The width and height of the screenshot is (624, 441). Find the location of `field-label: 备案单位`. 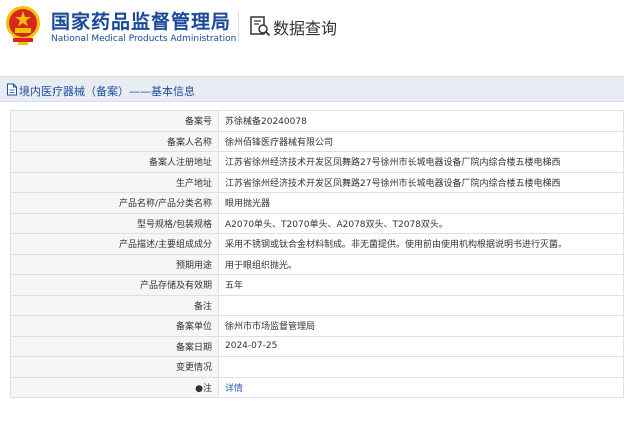

field-label: 备案单位 is located at coordinates (114, 326).